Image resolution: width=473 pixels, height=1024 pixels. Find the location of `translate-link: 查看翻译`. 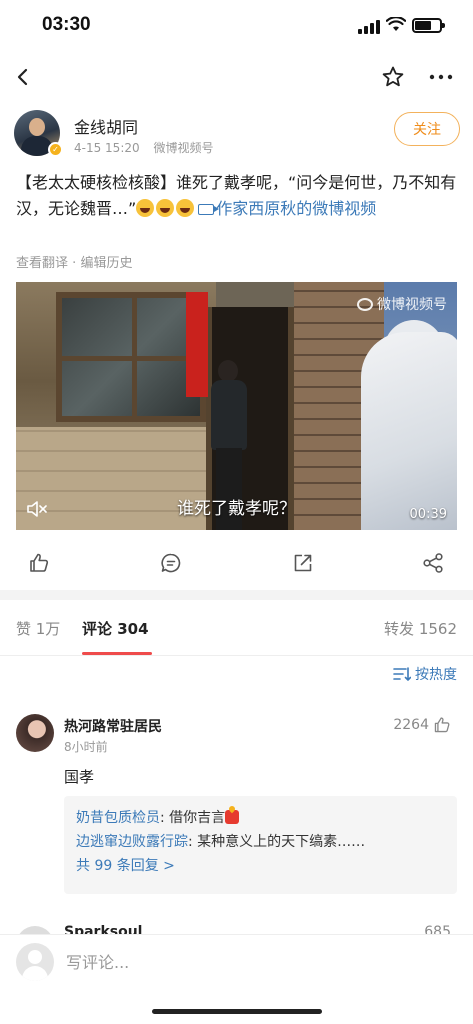

translate-link: 查看翻译 is located at coordinates (42, 263).